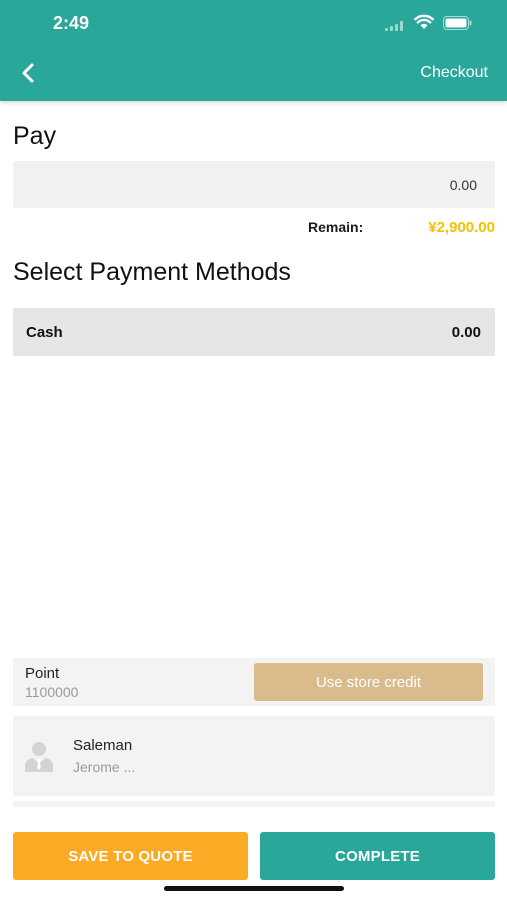  I want to click on header-title: Checkout, so click(454, 72).